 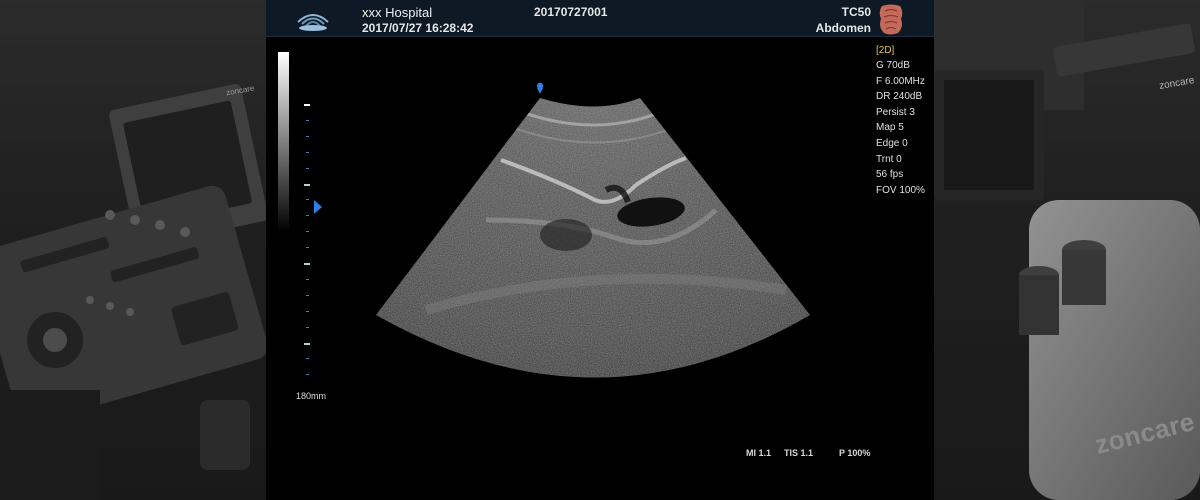 I want to click on param-item: FOV 100%, so click(x=900, y=190).